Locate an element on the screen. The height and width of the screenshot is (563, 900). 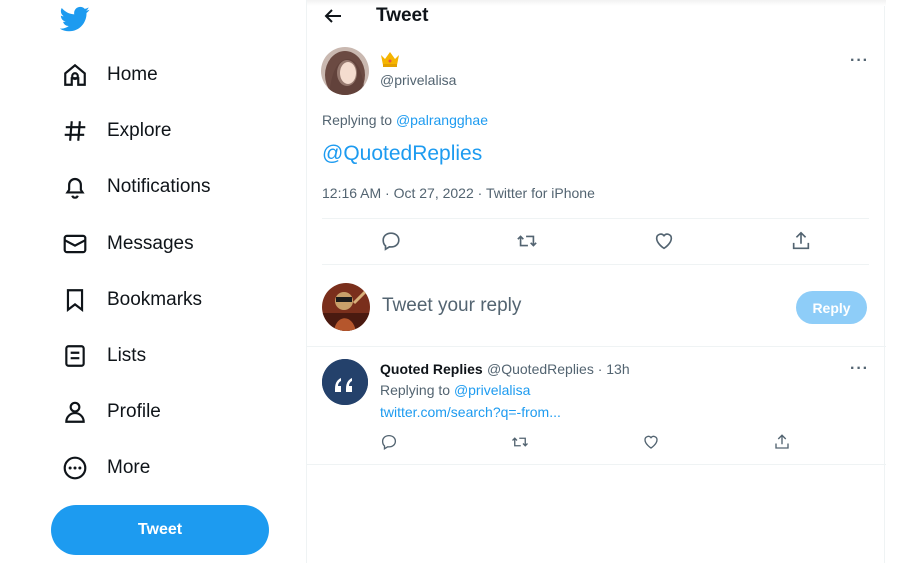
sidebar-item-notifications: Notifications is located at coordinates (134, 187).